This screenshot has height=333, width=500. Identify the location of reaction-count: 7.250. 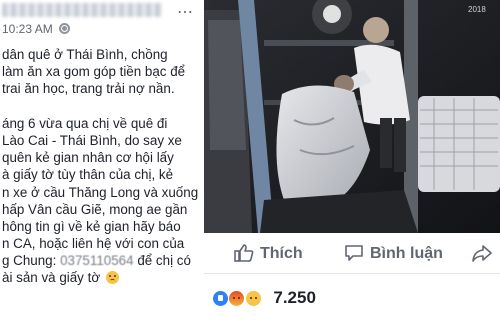
(294, 297).